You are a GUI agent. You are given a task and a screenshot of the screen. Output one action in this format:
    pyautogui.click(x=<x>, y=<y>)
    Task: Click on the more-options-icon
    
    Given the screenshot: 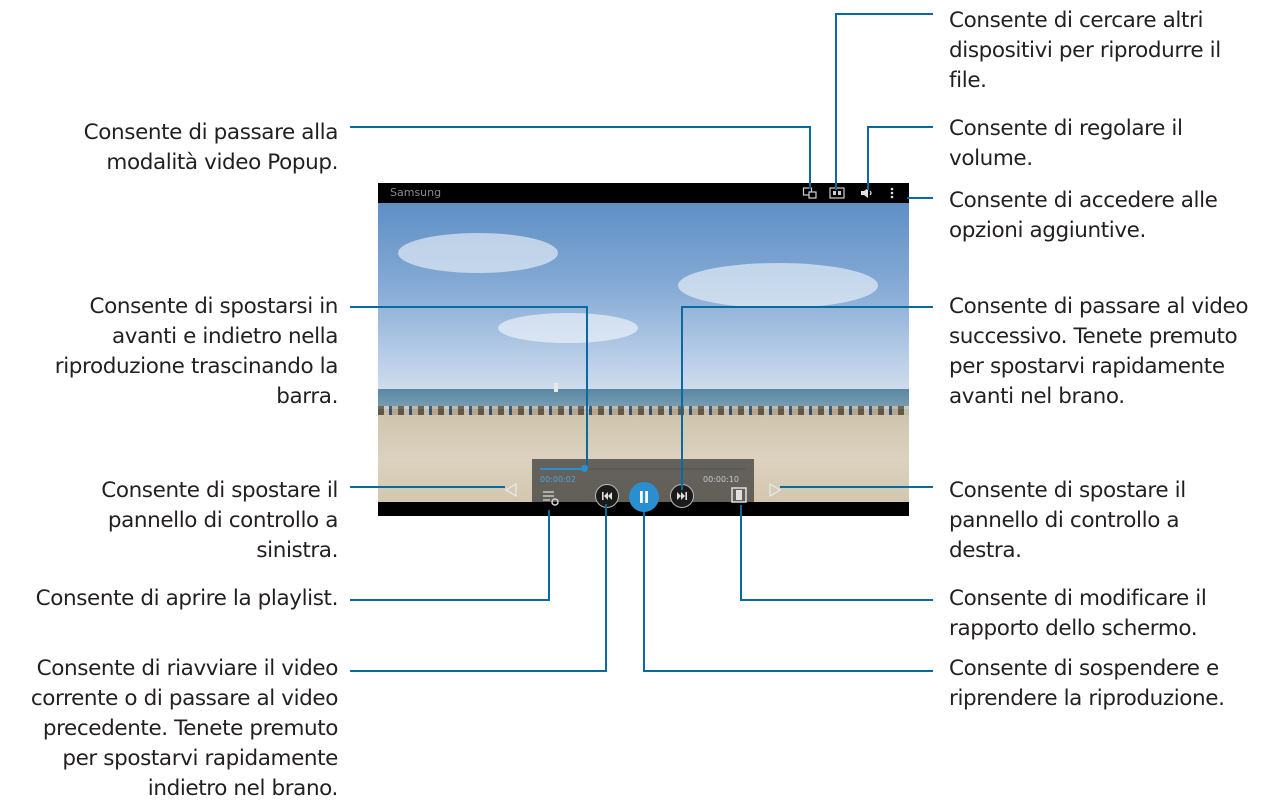 What is the action you would take?
    pyautogui.click(x=892, y=193)
    